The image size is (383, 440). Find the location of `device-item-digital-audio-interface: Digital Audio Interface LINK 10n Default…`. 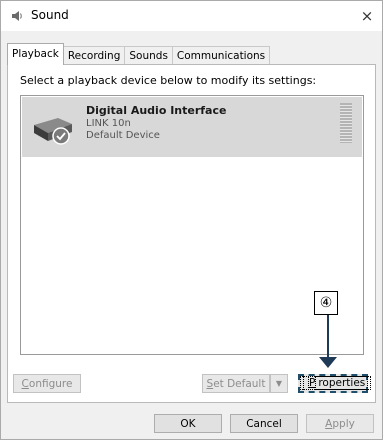

device-item-digital-audio-interface: Digital Audio Interface LINK 10n Default… is located at coordinates (192, 127).